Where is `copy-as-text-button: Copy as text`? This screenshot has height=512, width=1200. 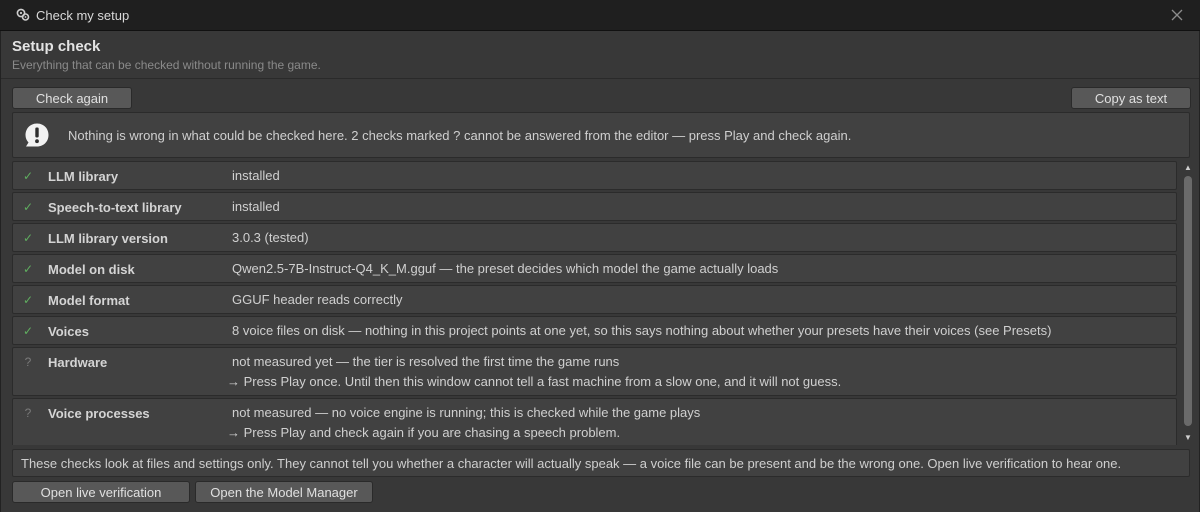
copy-as-text-button: Copy as text is located at coordinates (1131, 98).